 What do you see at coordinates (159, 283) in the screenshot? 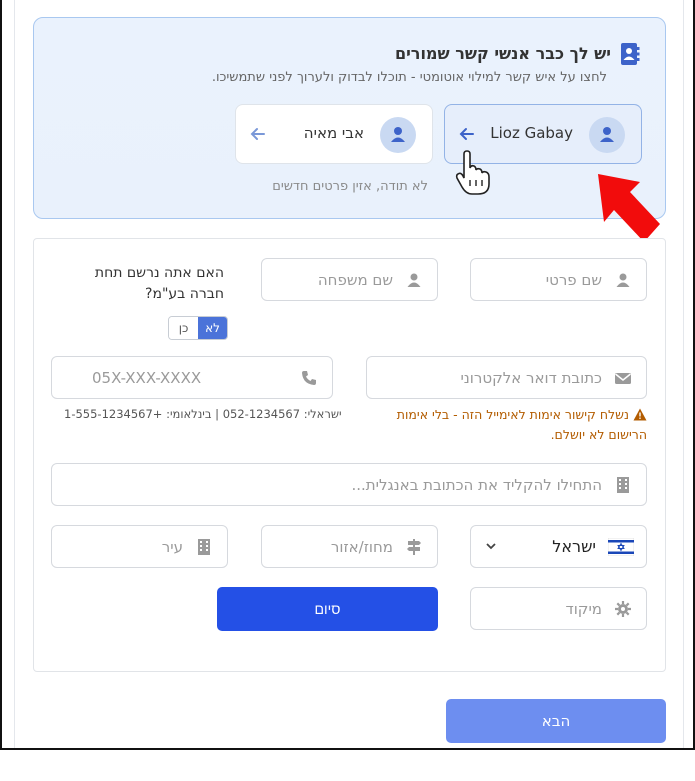
I see `company-question-label: האם אתה נרשם תחת חברה בע"מ?` at bounding box center [159, 283].